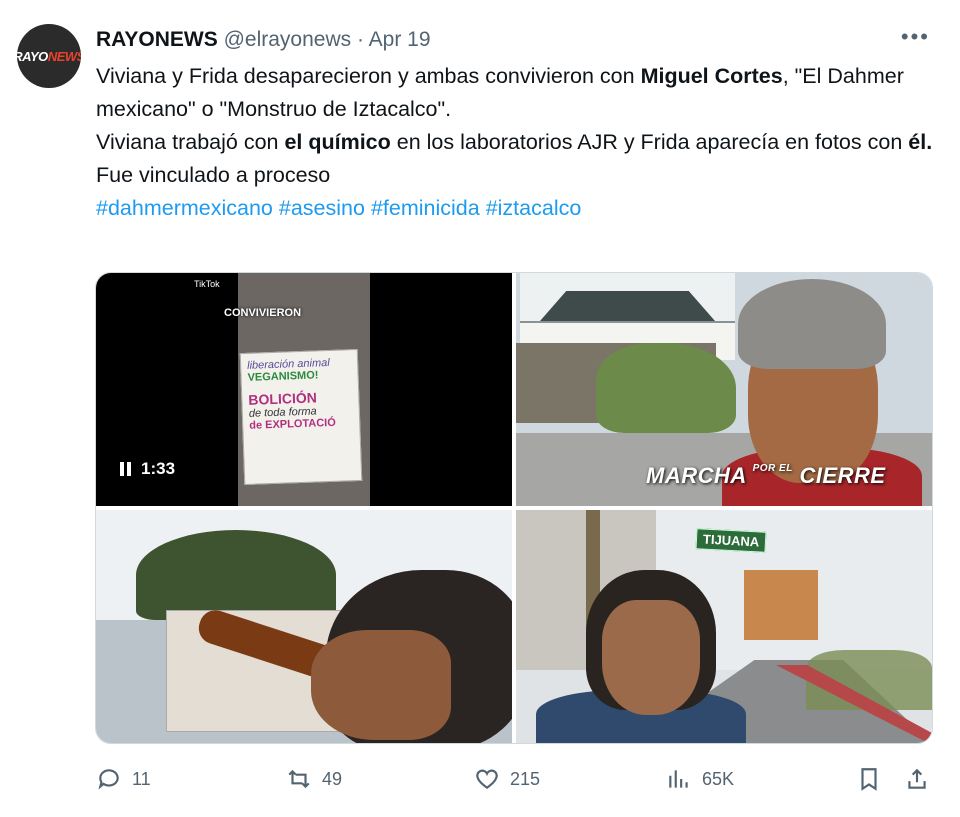  Describe the element at coordinates (332, 778) in the screenshot. I see `repost-count: 49` at that location.